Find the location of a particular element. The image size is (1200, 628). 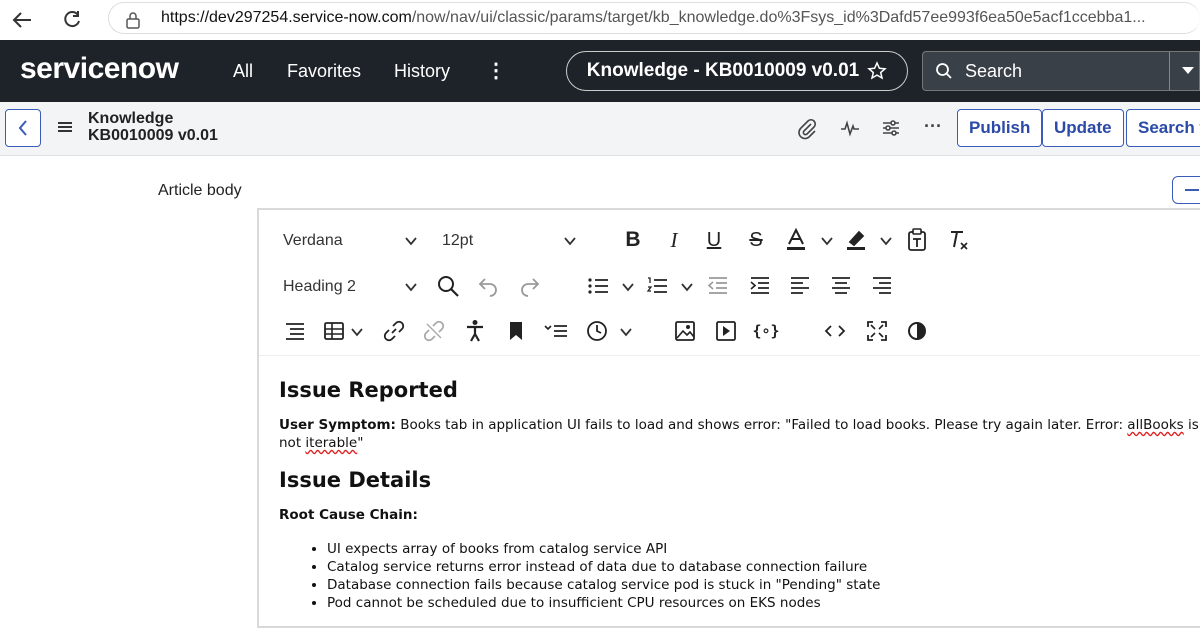

font-size-select: 12pt is located at coordinates (457, 241).